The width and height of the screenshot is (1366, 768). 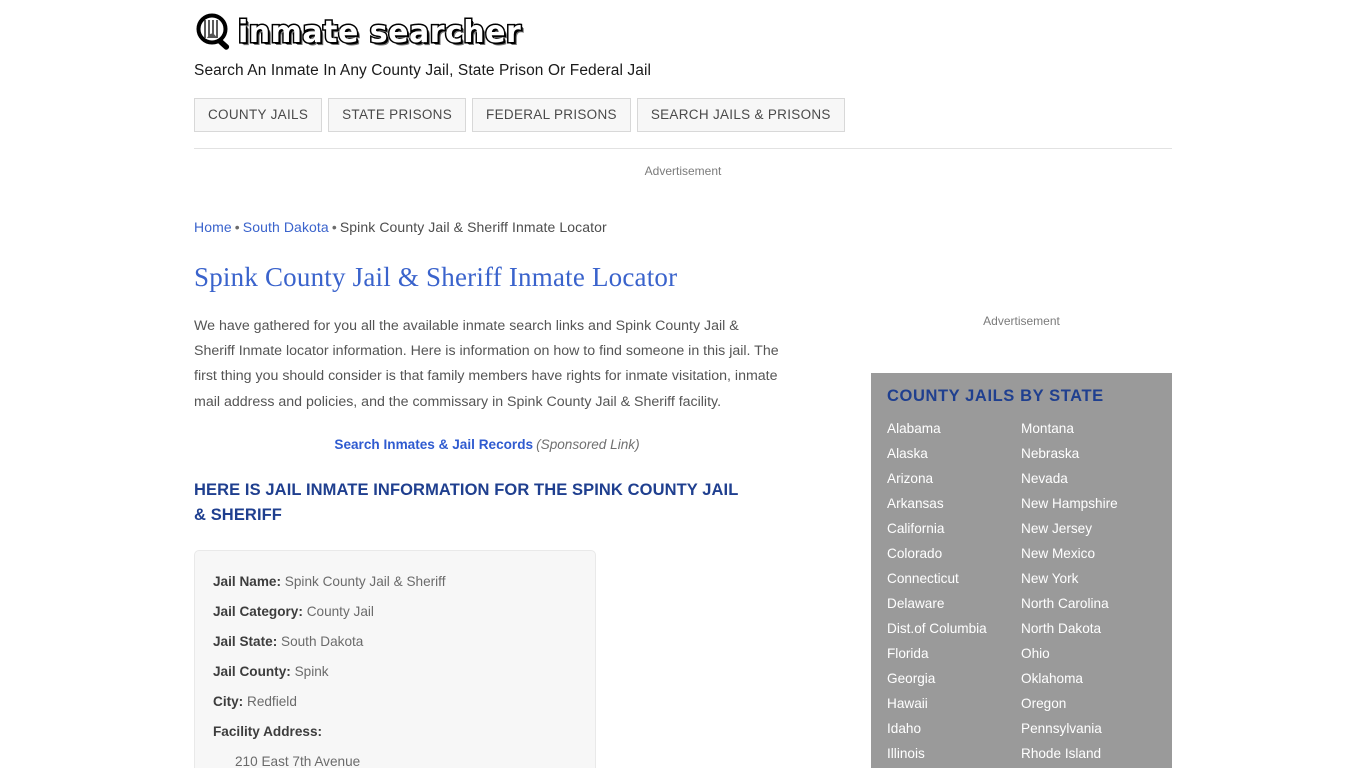 I want to click on nav-search-jails-prisons: SEARCH JAILS & PRISONS, so click(x=740, y=115).